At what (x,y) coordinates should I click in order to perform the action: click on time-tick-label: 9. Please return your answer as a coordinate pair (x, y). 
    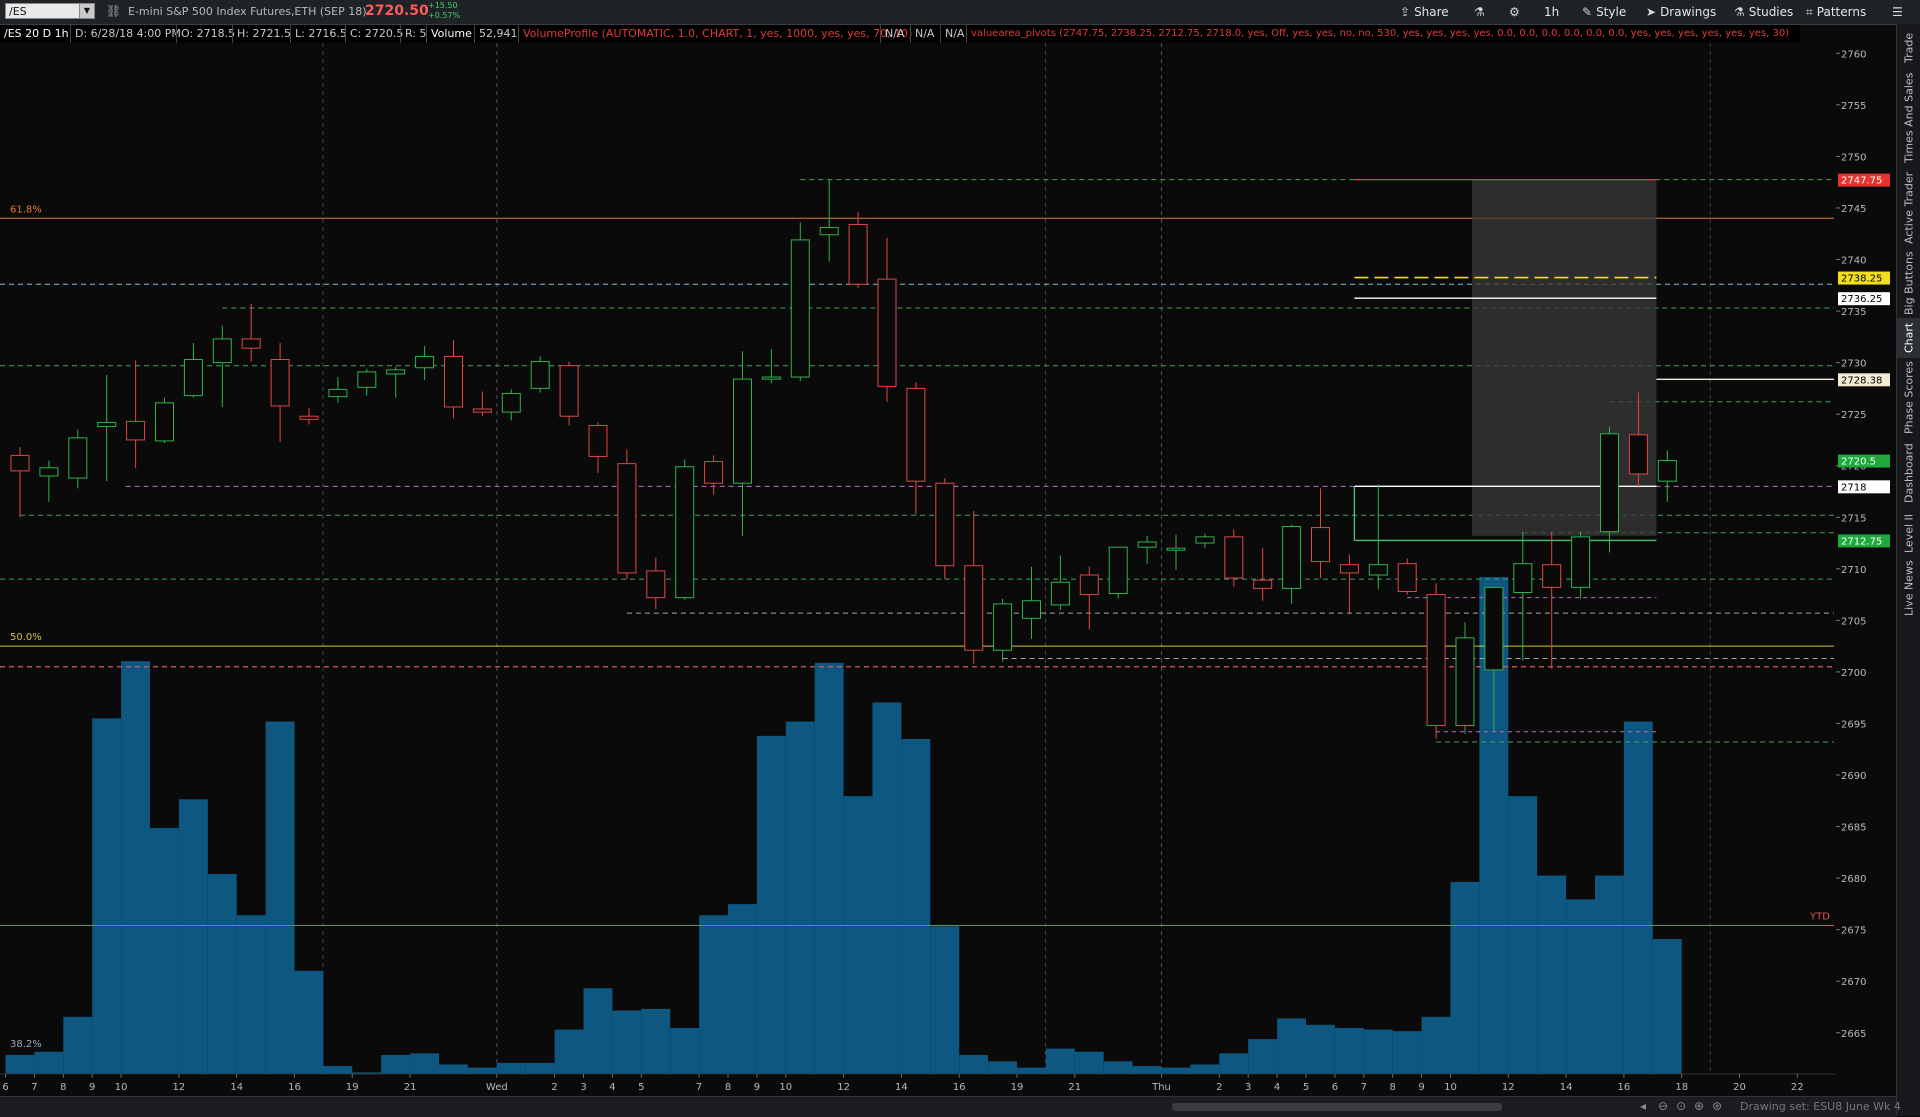
    Looking at the image, I should click on (757, 1087).